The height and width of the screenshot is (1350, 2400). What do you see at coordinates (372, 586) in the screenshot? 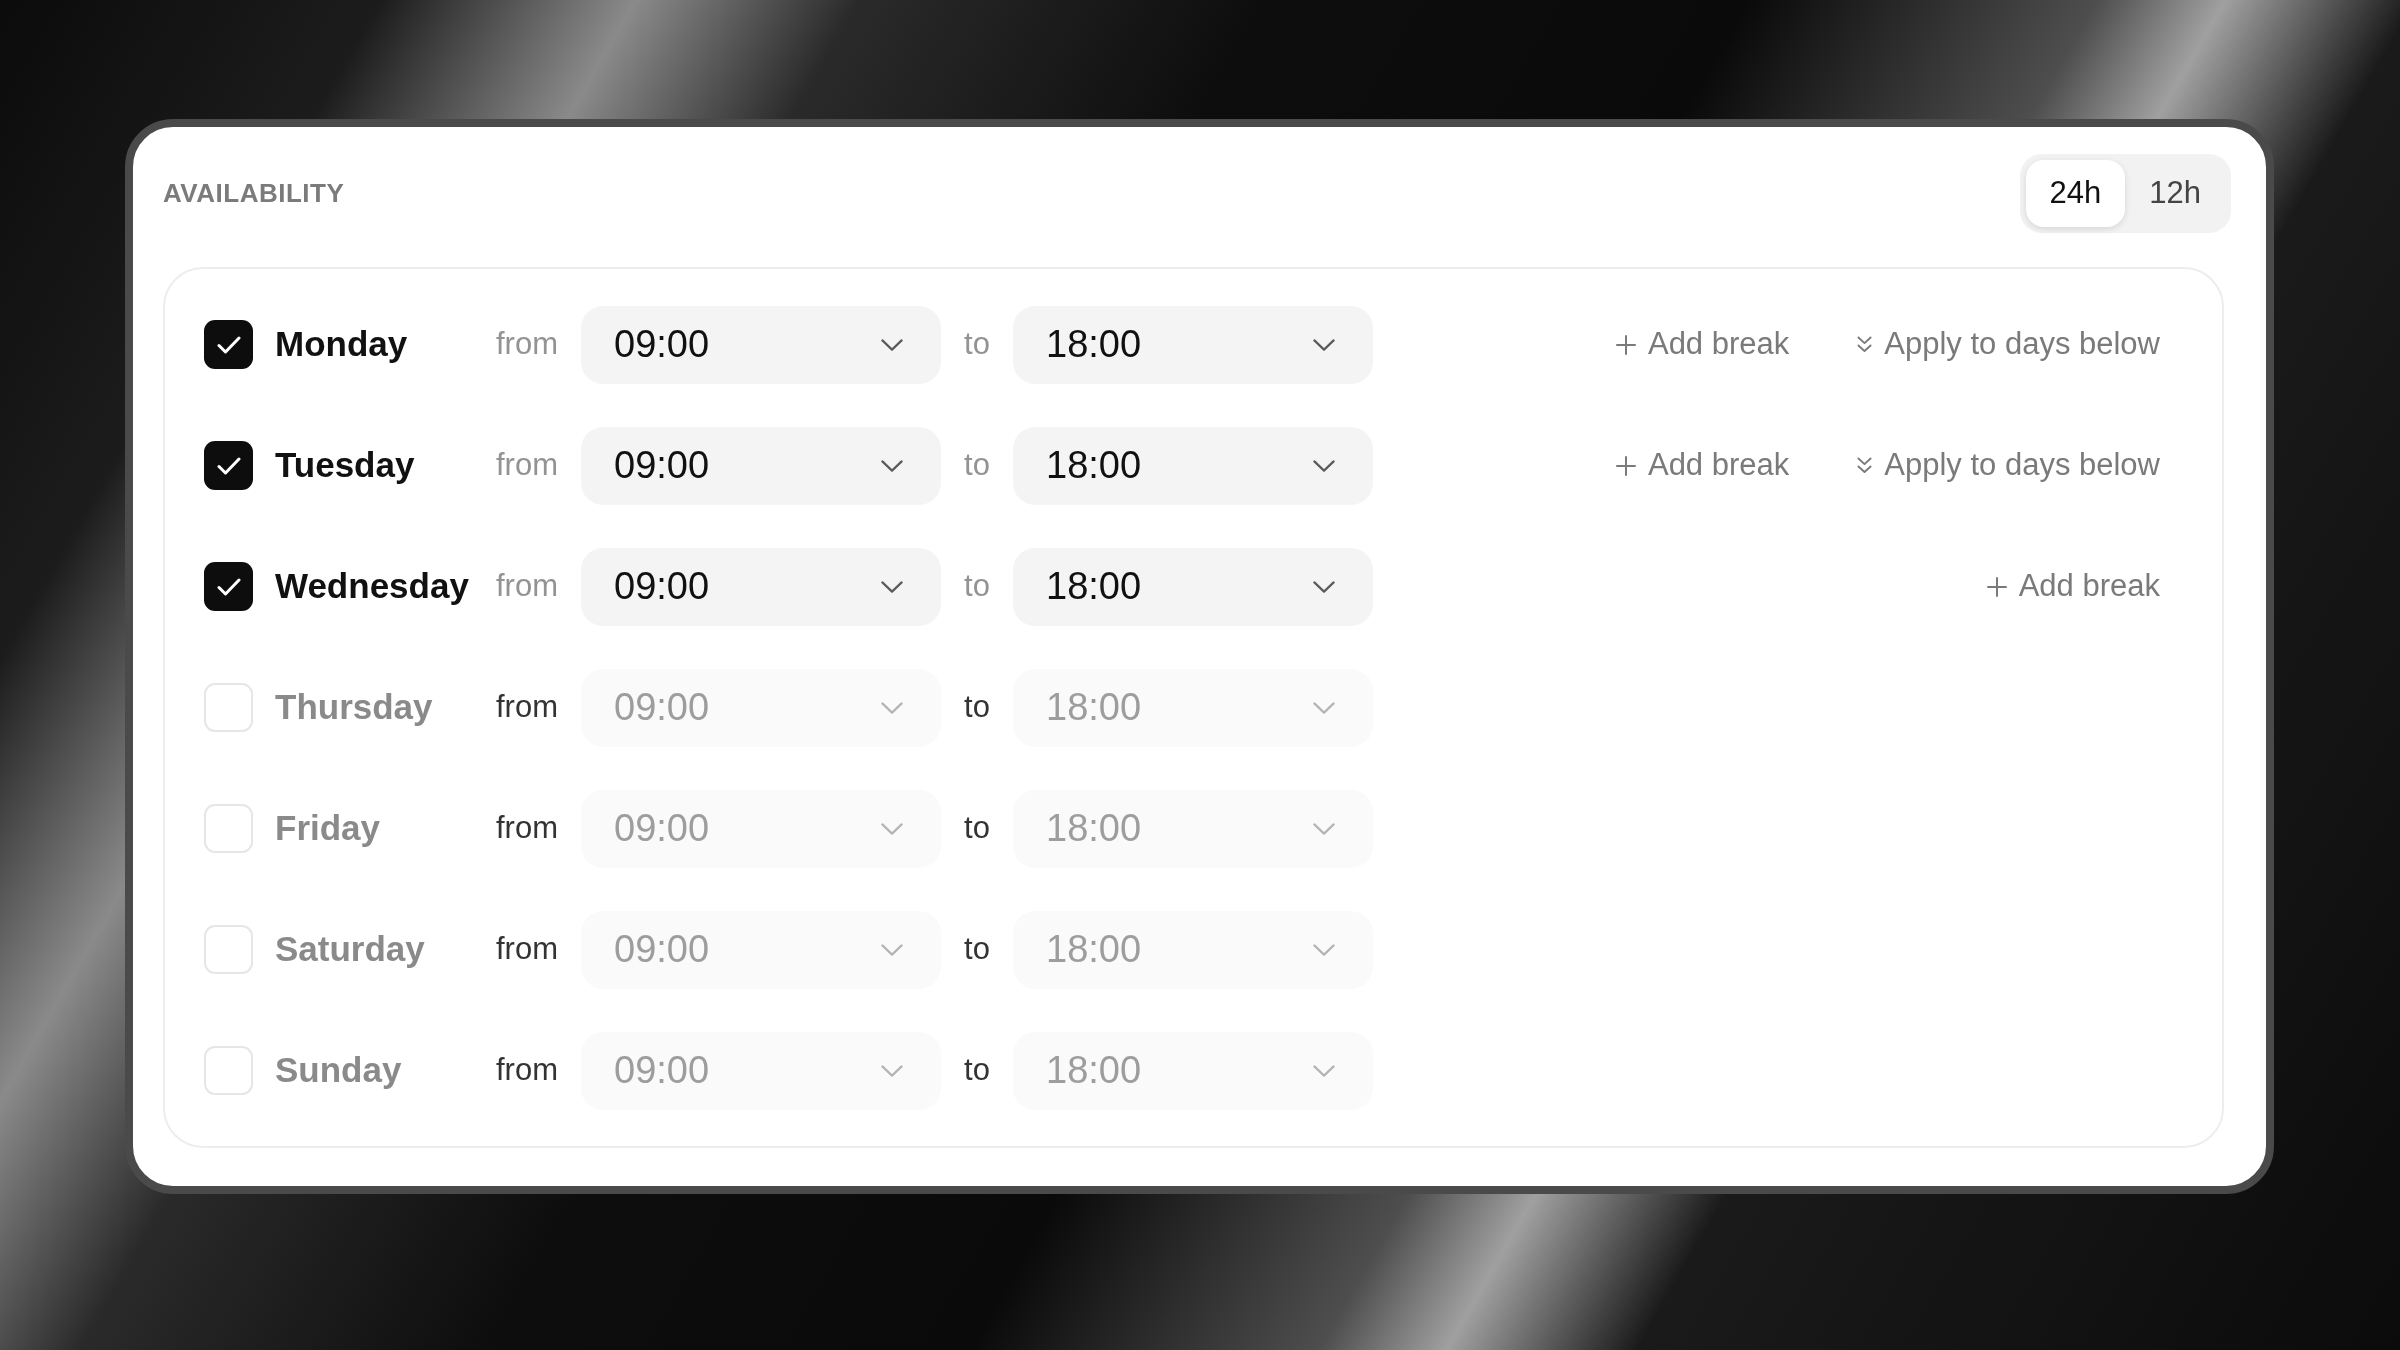
I see `day-label: Wednesday` at bounding box center [372, 586].